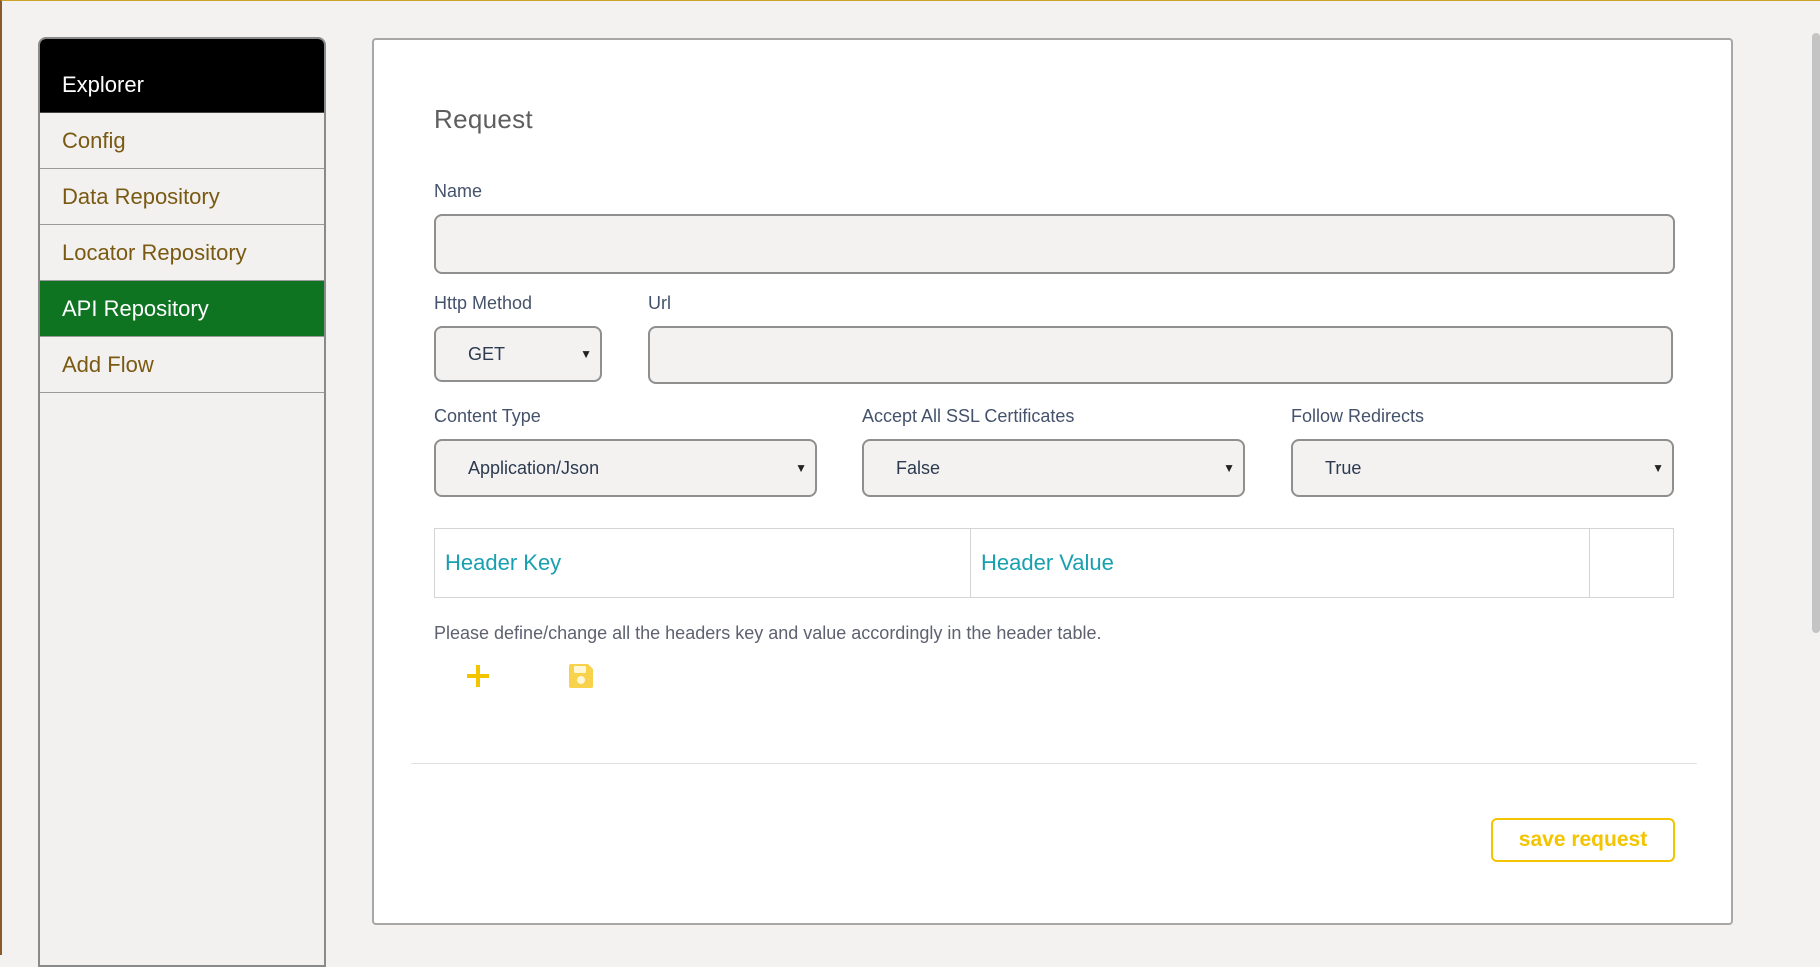 Image resolution: width=1820 pixels, height=967 pixels. What do you see at coordinates (1583, 840) in the screenshot?
I see `save-request-button: save request` at bounding box center [1583, 840].